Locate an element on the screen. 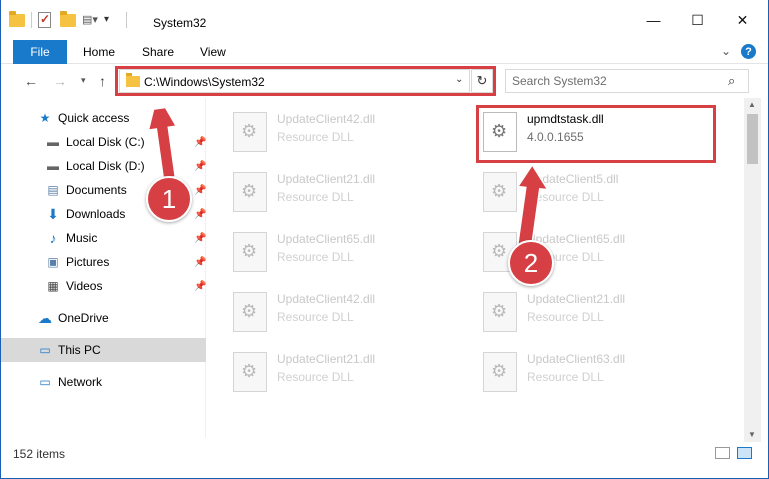 The height and width of the screenshot is (479, 769). title-bar: ▤▾ ▾ System32 — ☐ ✕ is located at coordinates (384, 20).